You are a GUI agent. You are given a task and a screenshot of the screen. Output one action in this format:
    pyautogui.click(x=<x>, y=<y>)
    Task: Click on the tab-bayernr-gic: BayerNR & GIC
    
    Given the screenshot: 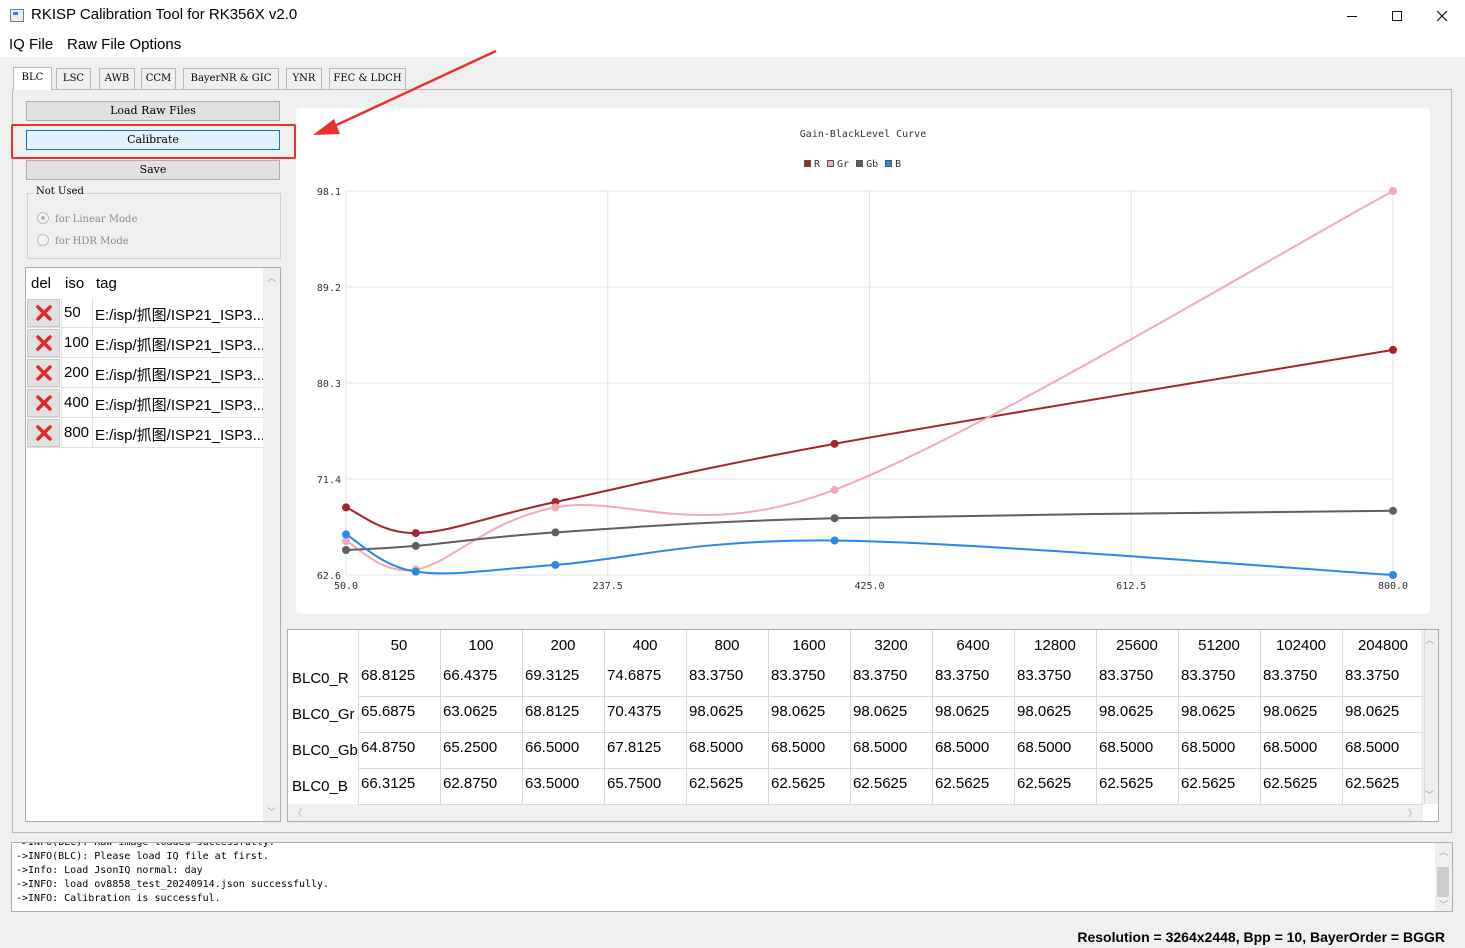 What is the action you would take?
    pyautogui.click(x=231, y=78)
    